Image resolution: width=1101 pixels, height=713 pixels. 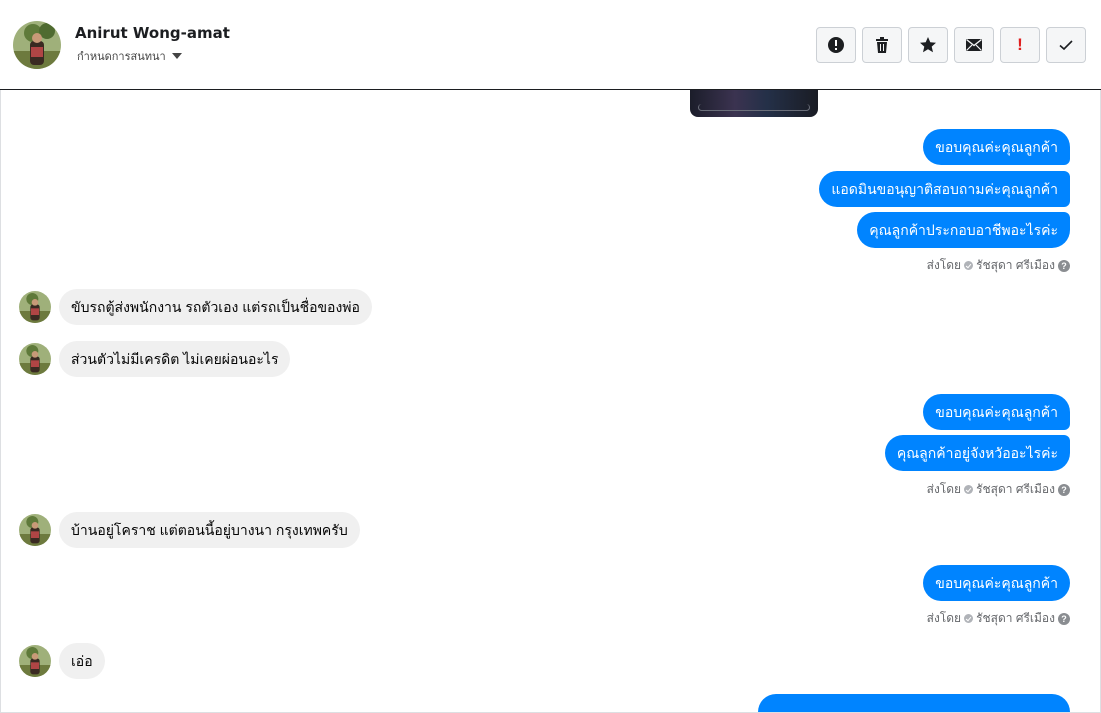 What do you see at coordinates (121, 56) in the screenshot?
I see `assign-label: กำหนดการสนทนา` at bounding box center [121, 56].